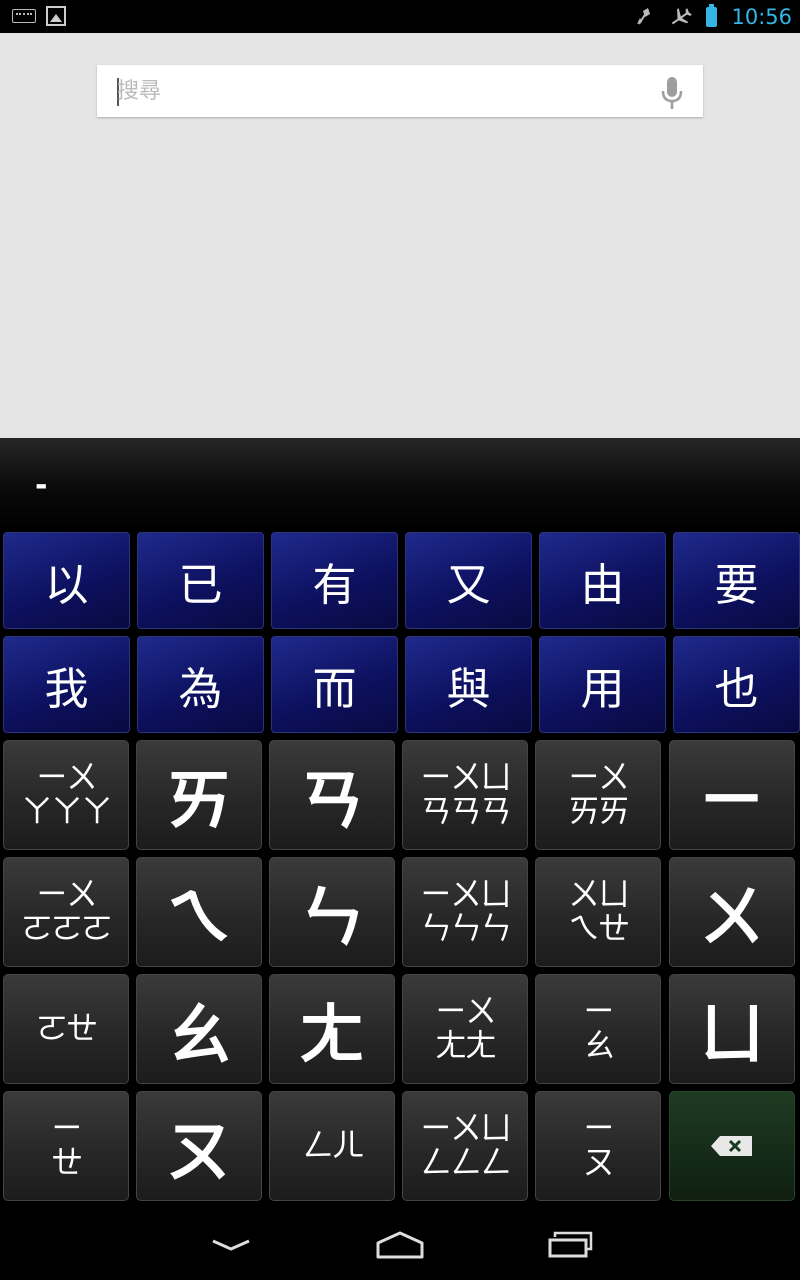 This screenshot has height=1280, width=800. Describe the element at coordinates (332, 800) in the screenshot. I see `key-label: ㄢ` at that location.